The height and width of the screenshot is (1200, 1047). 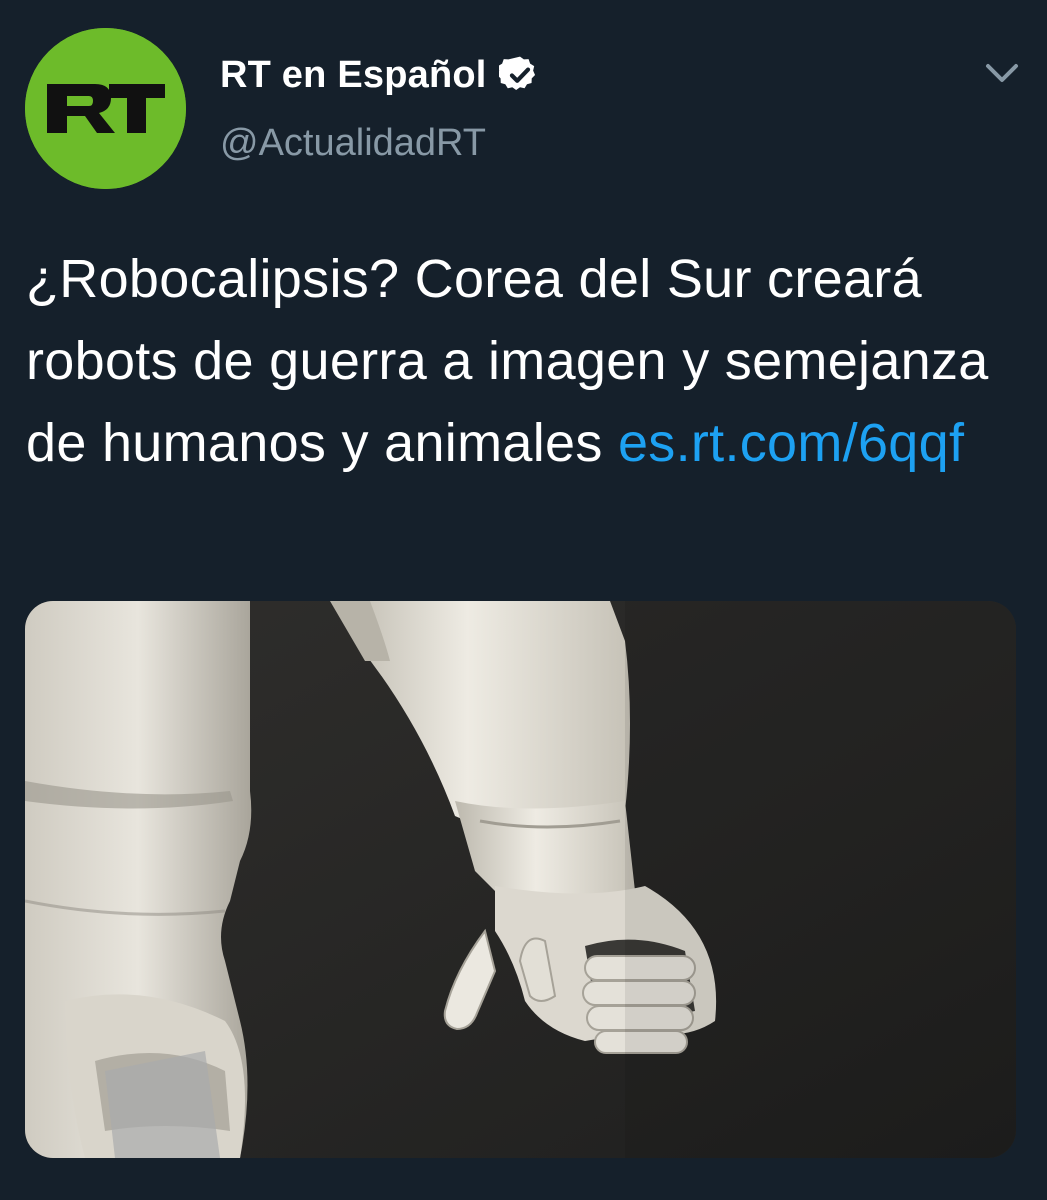 What do you see at coordinates (516, 73) in the screenshot?
I see `verified-badge-icon` at bounding box center [516, 73].